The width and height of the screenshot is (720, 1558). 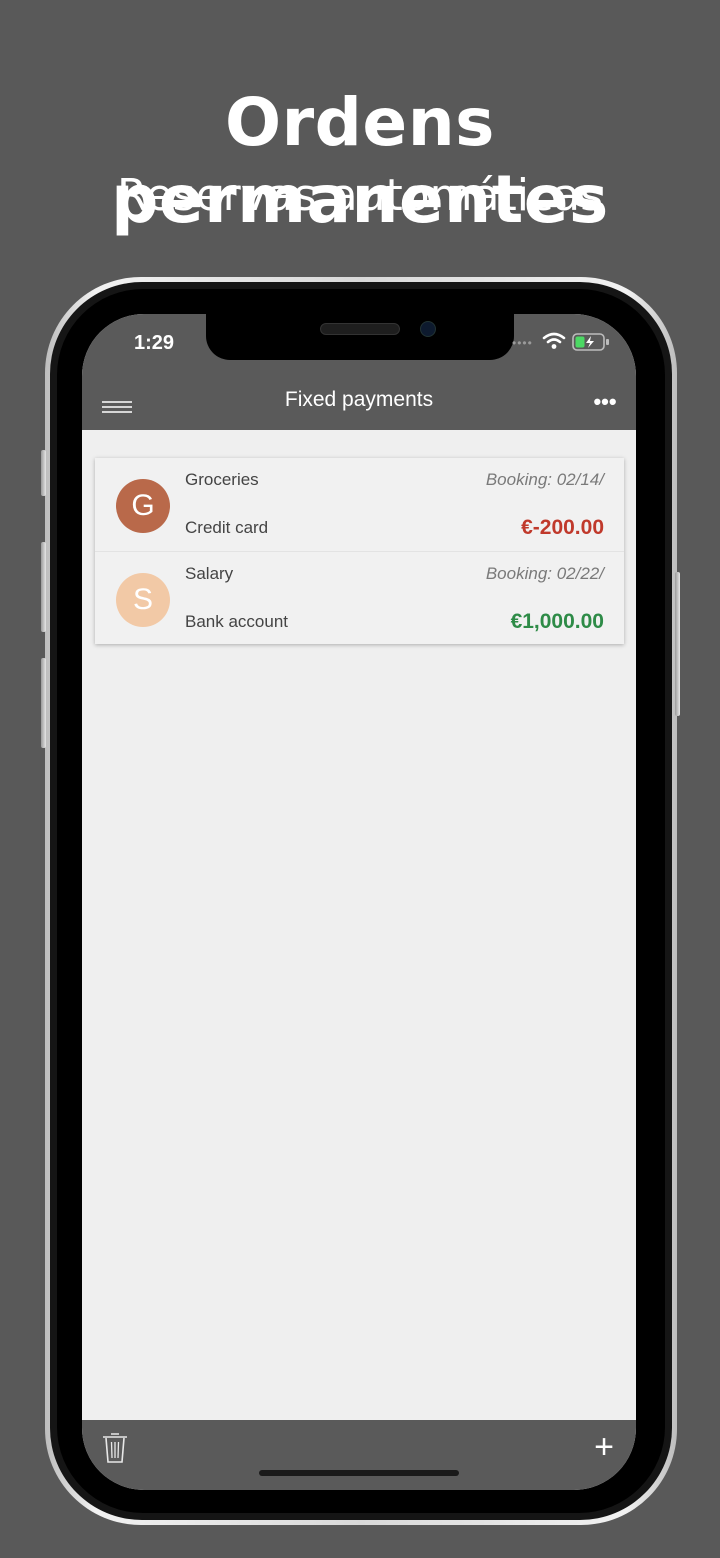 I want to click on payment-amount: €1,000.00, so click(x=557, y=621).